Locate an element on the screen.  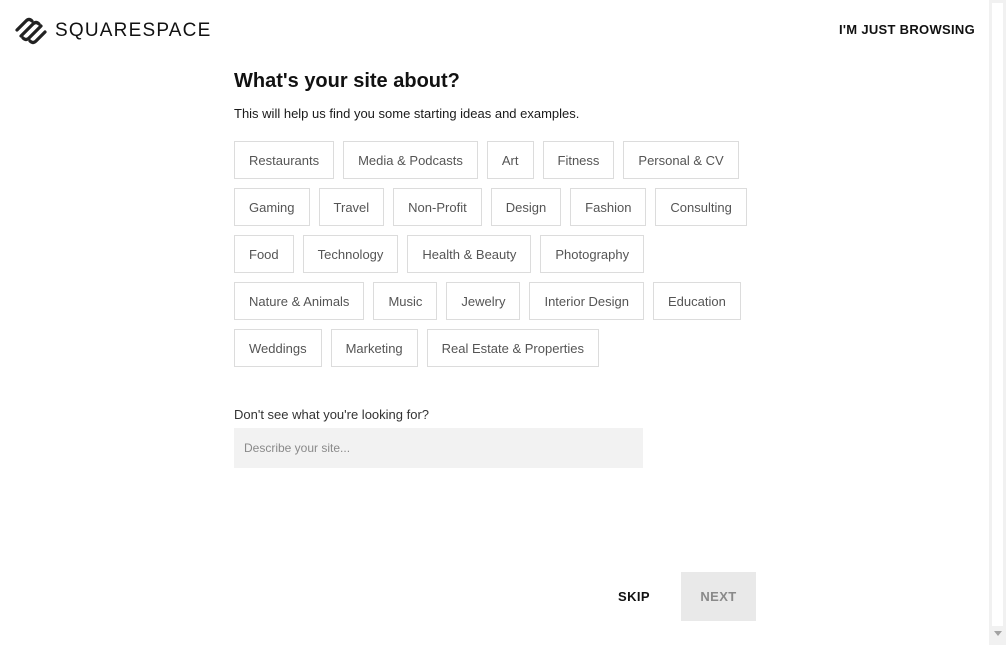
scroll-down-arrow-icon is located at coordinates (998, 633).